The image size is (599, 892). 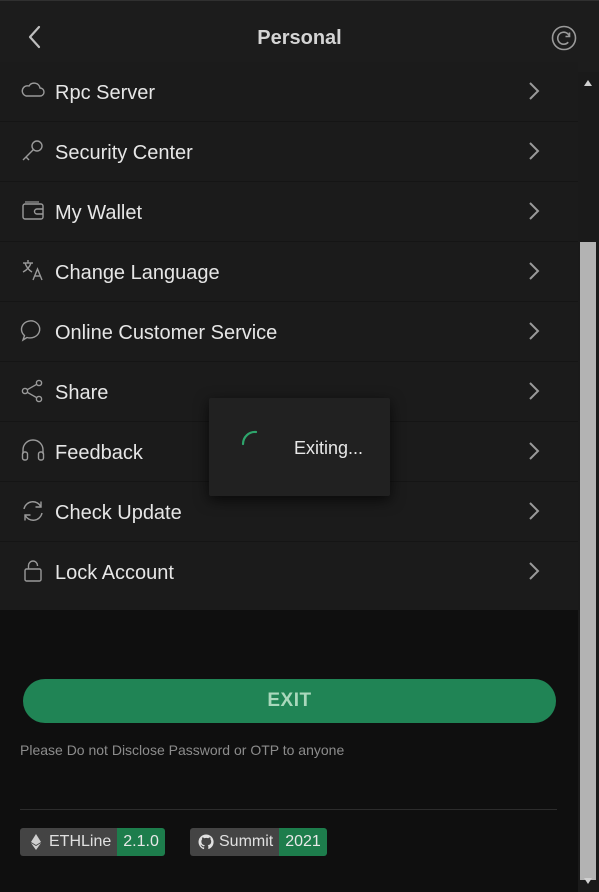 I want to click on sync-icon, so click(x=33, y=511).